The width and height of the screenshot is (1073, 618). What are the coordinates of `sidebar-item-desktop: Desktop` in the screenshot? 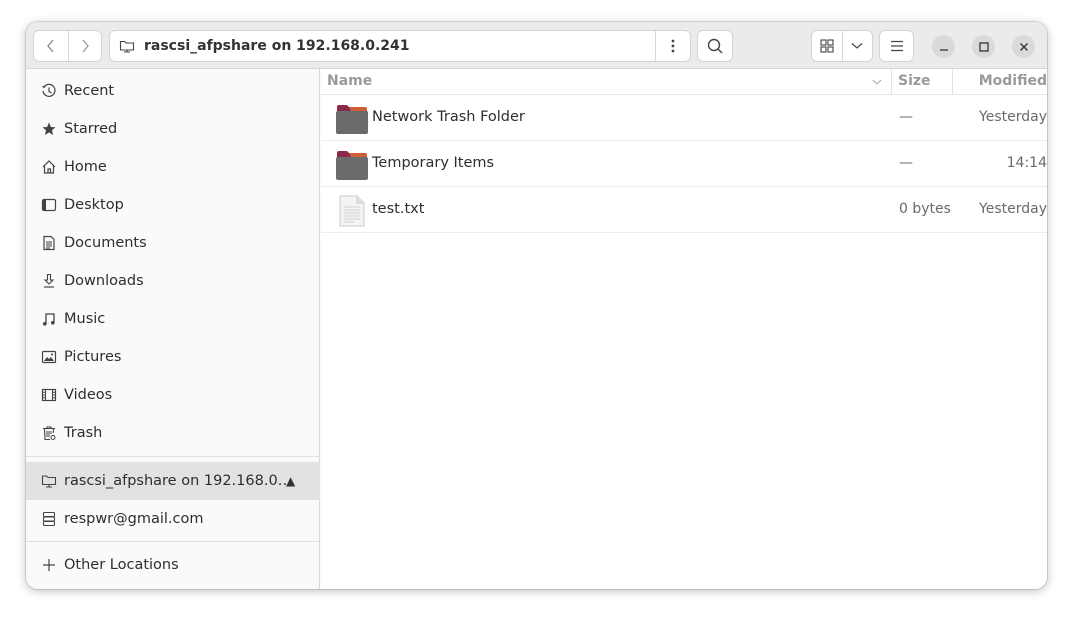 It's located at (173, 205).